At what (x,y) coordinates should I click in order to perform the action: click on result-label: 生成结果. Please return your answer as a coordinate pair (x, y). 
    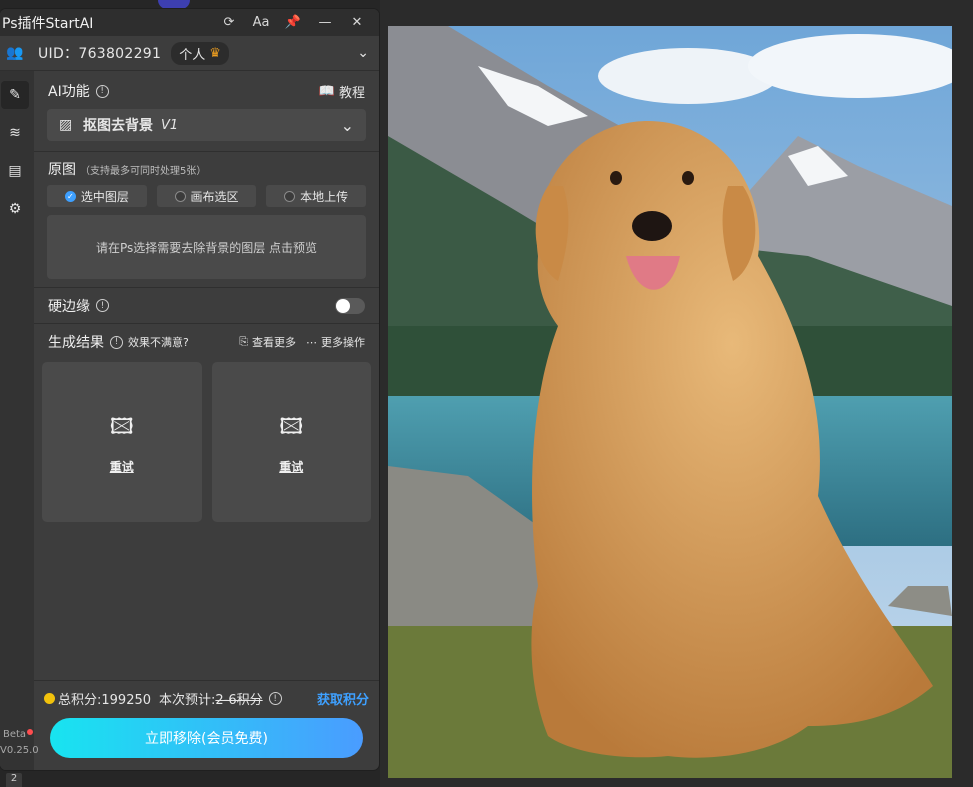
    Looking at the image, I should click on (76, 343).